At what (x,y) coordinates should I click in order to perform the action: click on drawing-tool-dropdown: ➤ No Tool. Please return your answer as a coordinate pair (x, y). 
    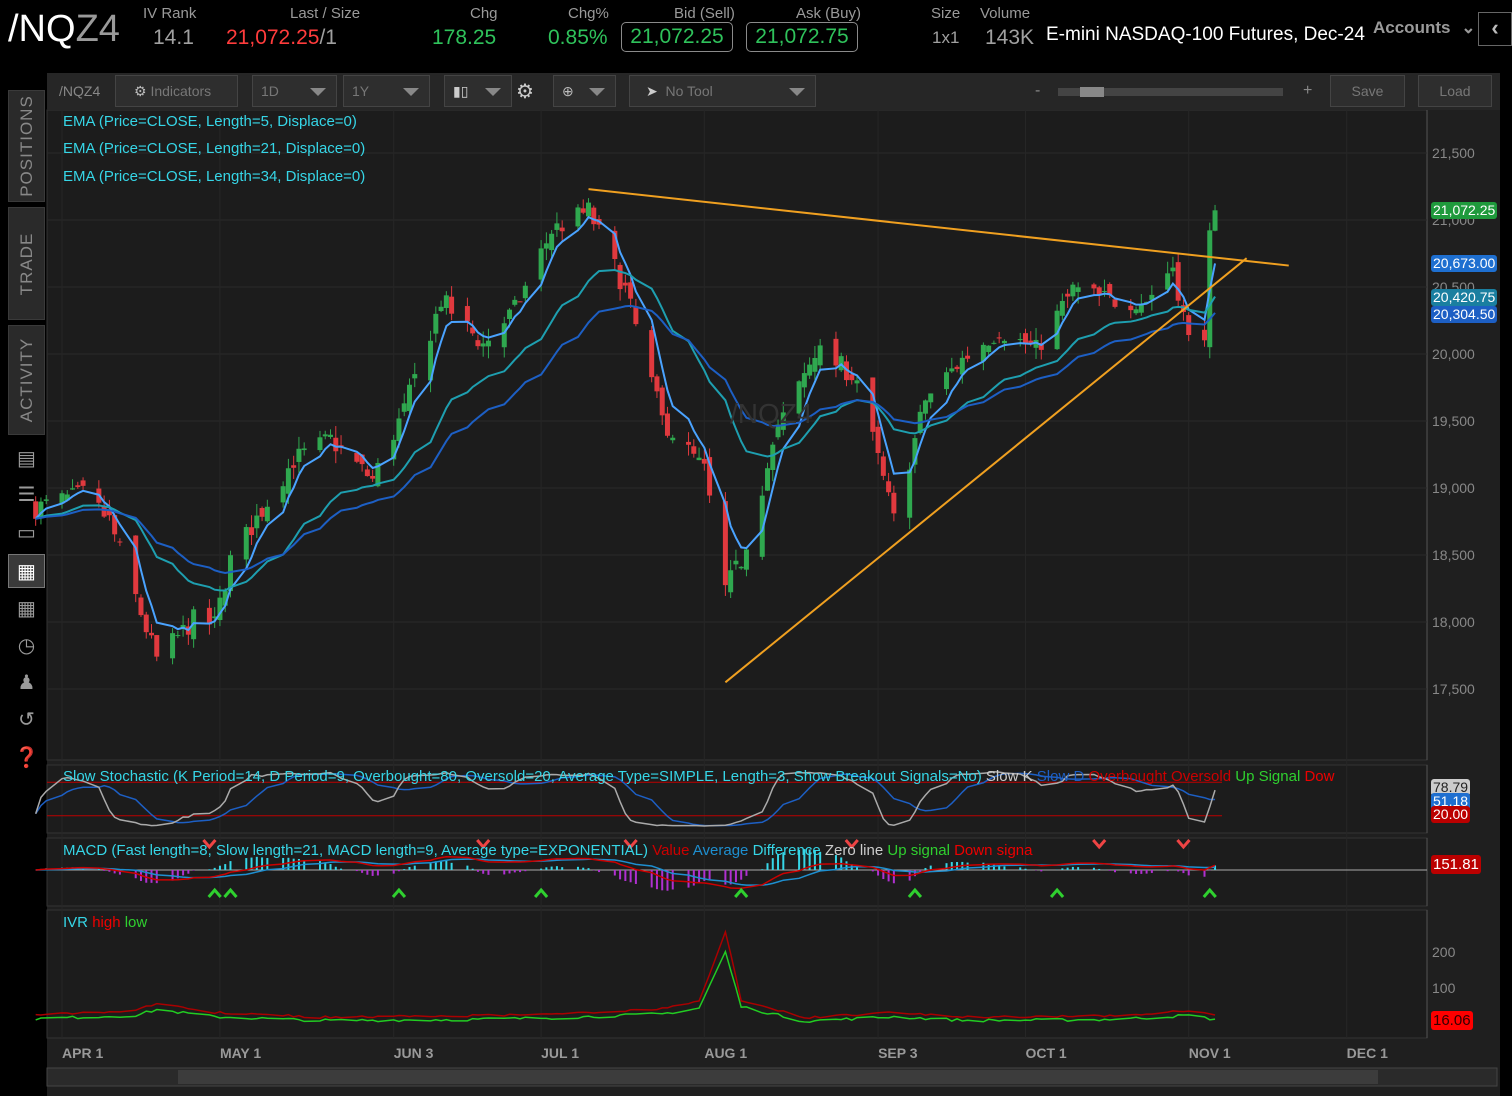
    Looking at the image, I should click on (722, 91).